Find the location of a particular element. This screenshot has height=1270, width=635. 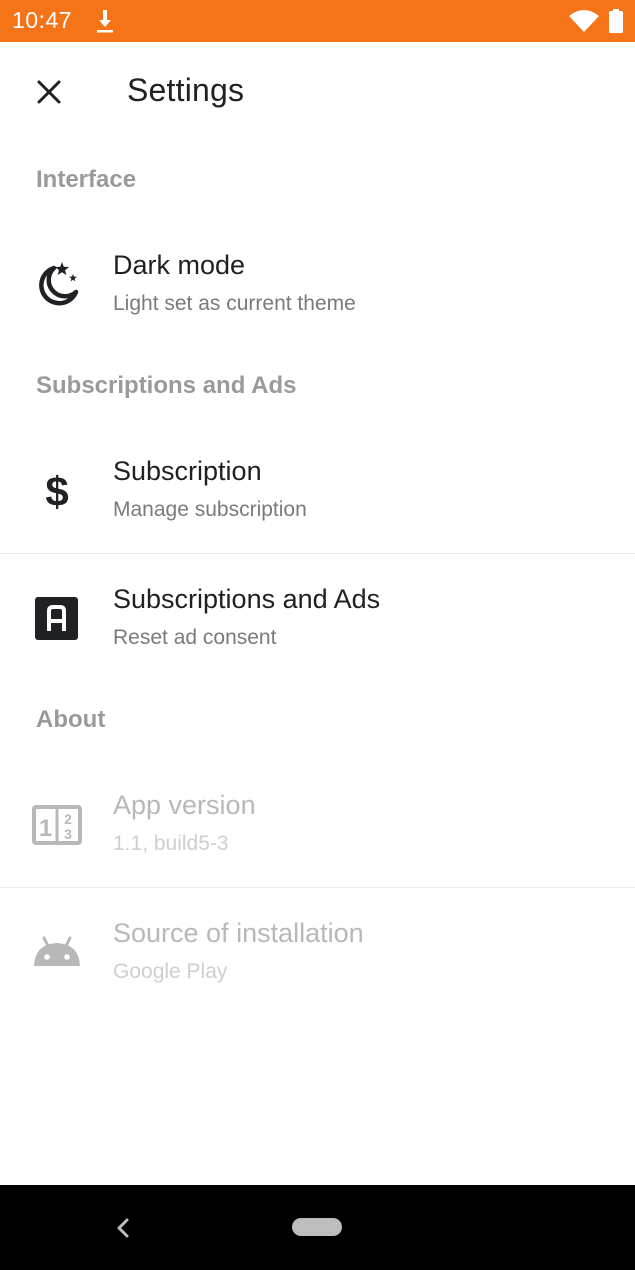

svg-text: 2 is located at coordinates (68, 819).